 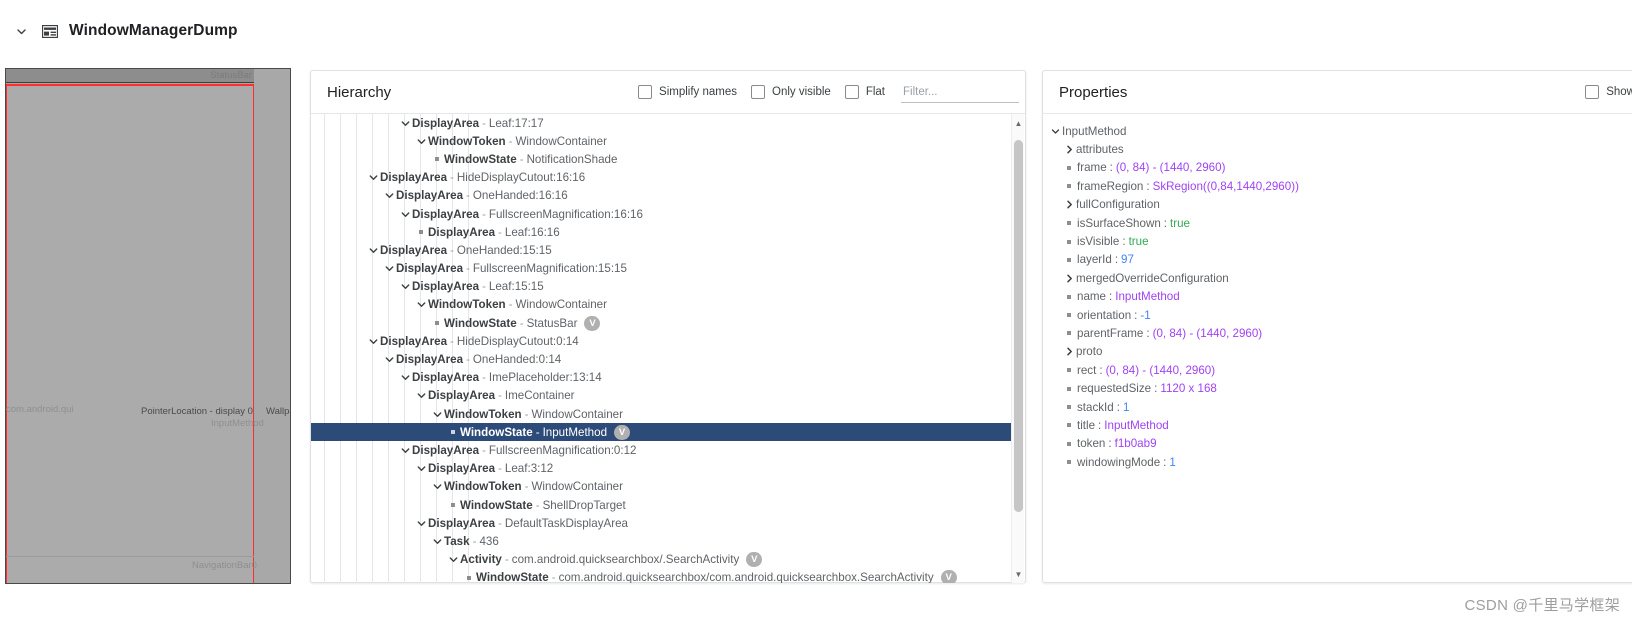 I want to click on tree-row: DisplayArea - OneHanded:16:16, so click(x=661, y=196).